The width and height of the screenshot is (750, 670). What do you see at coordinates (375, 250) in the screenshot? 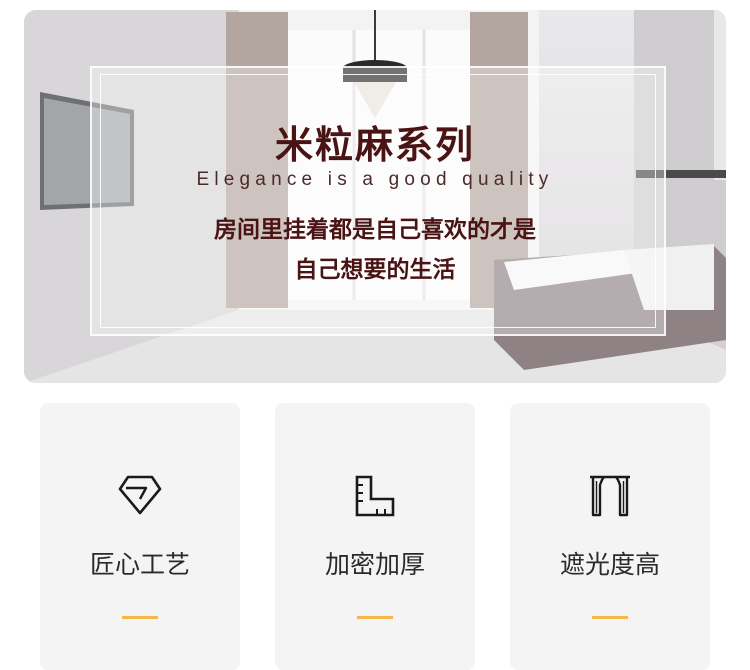
I see `series-description: 房间里挂着都是自己喜欢的才是 自己想要的生活` at bounding box center [375, 250].